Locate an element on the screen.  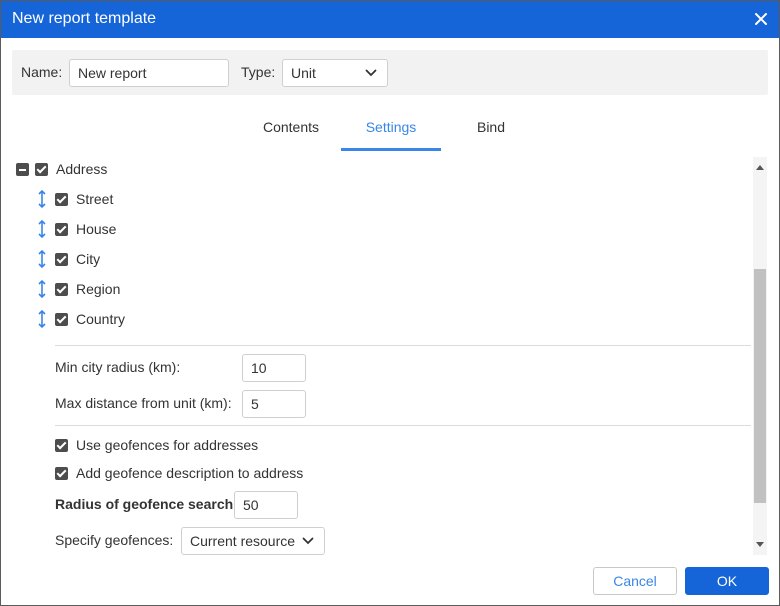
type-select-value: Unit is located at coordinates (303, 73).